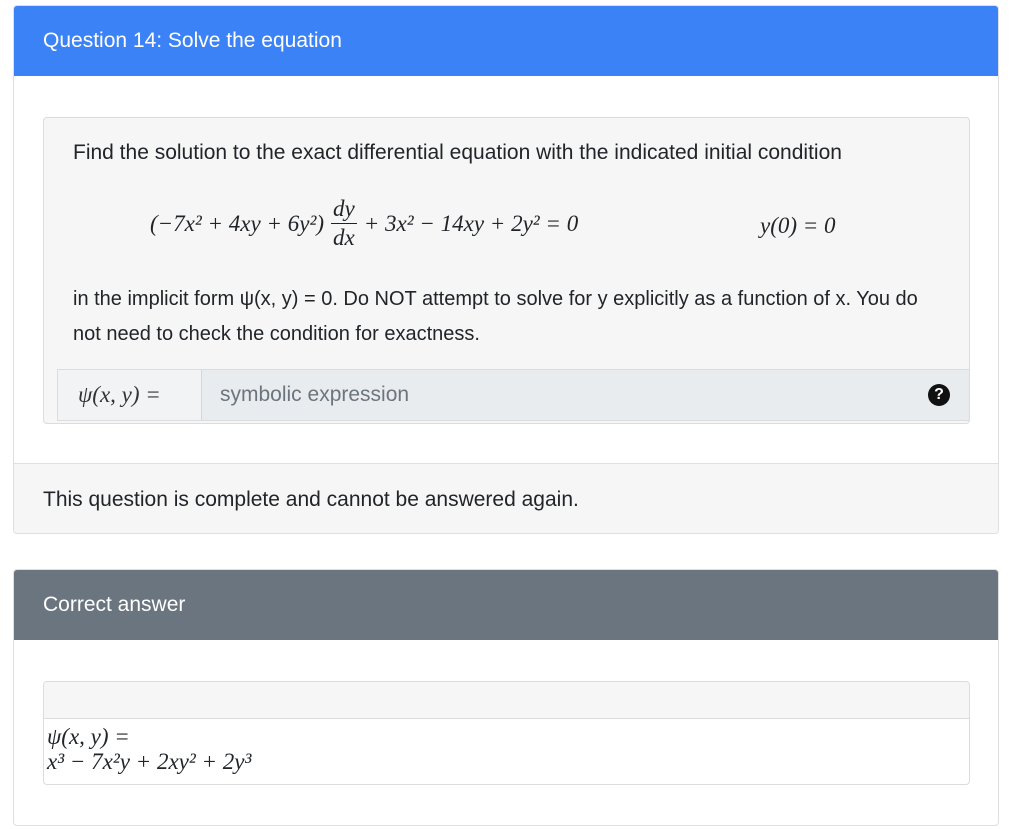 The width and height of the screenshot is (1024, 829). What do you see at coordinates (149, 761) in the screenshot?
I see `correct-answer-expression: x³ − 7x²y + 2xy² + 2y³` at bounding box center [149, 761].